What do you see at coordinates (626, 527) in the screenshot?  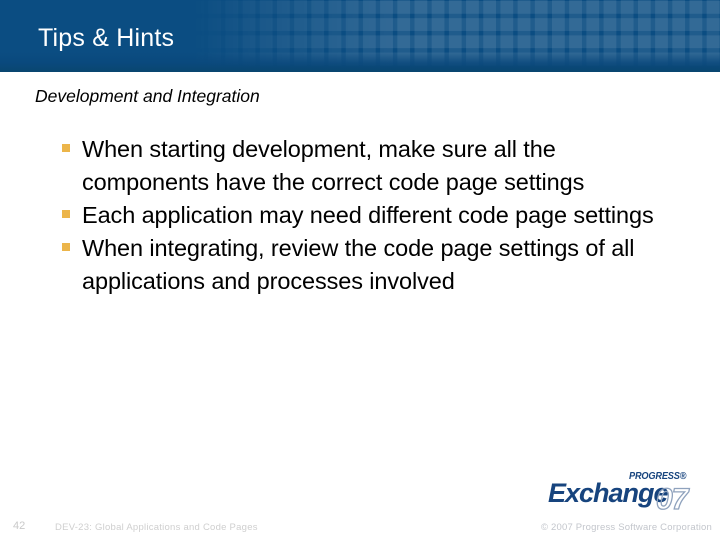 I see `footer-copyright: © 2007 Progress Software Corporation` at bounding box center [626, 527].